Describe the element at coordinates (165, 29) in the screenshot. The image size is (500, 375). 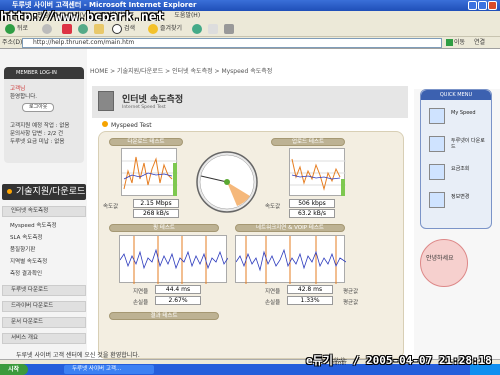
I see `favorites-button: 즐겨찾기` at that location.